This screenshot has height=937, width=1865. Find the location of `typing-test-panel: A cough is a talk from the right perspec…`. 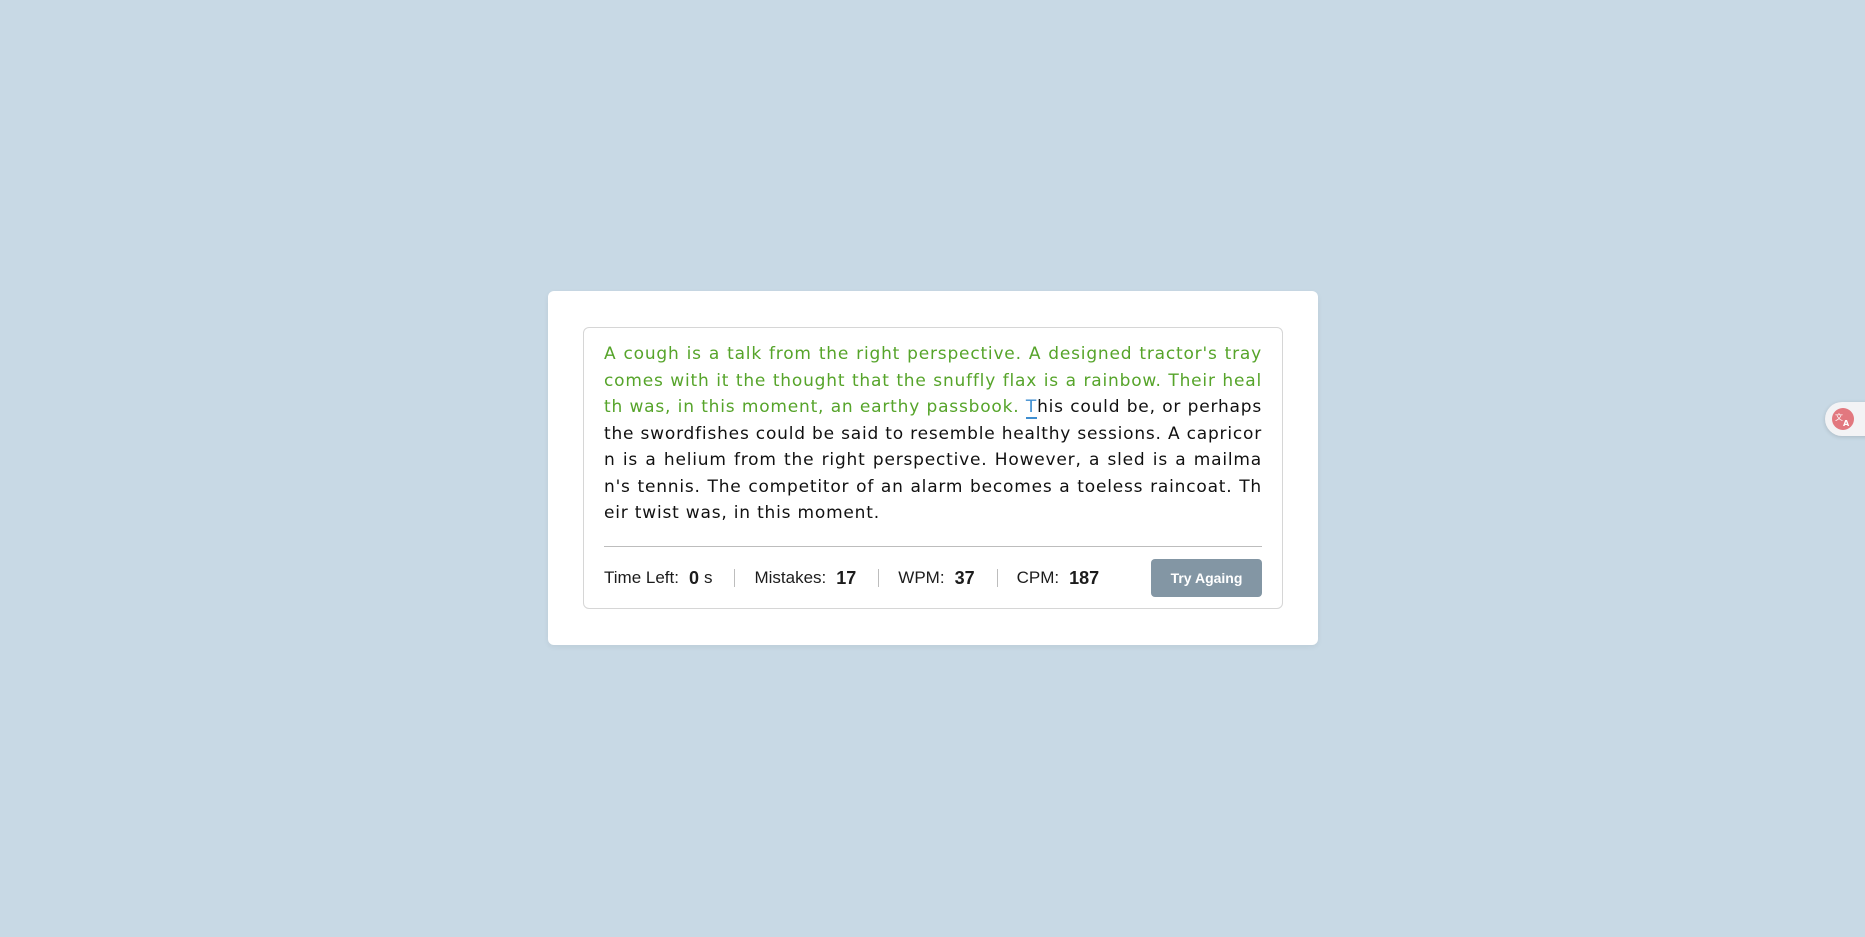

typing-test-panel: A cough is a talk from the right perspec… is located at coordinates (933, 468).